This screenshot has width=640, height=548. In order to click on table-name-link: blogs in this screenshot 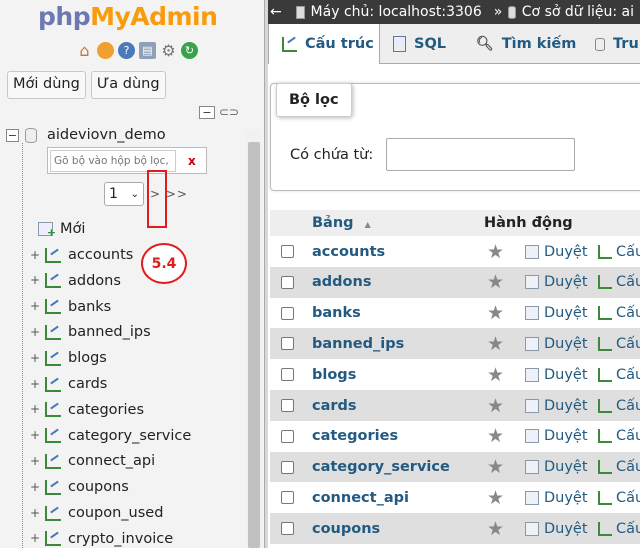, I will do `click(334, 375)`.